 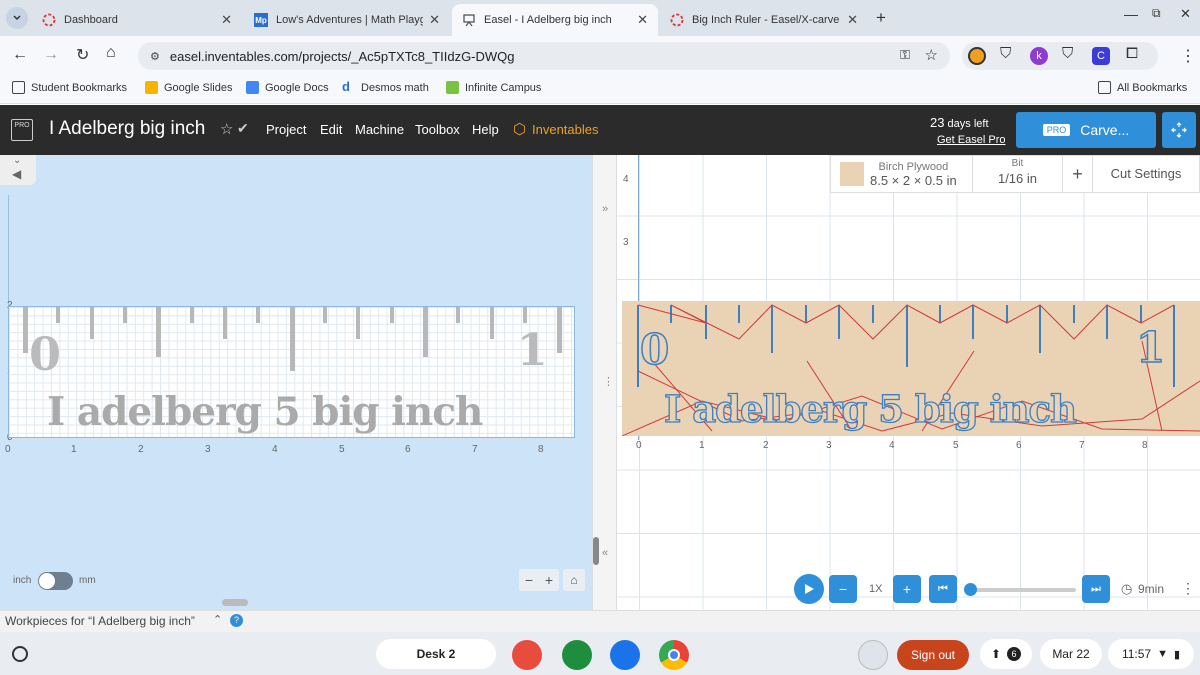 What do you see at coordinates (873, 655) in the screenshot?
I see `tote-icon` at bounding box center [873, 655].